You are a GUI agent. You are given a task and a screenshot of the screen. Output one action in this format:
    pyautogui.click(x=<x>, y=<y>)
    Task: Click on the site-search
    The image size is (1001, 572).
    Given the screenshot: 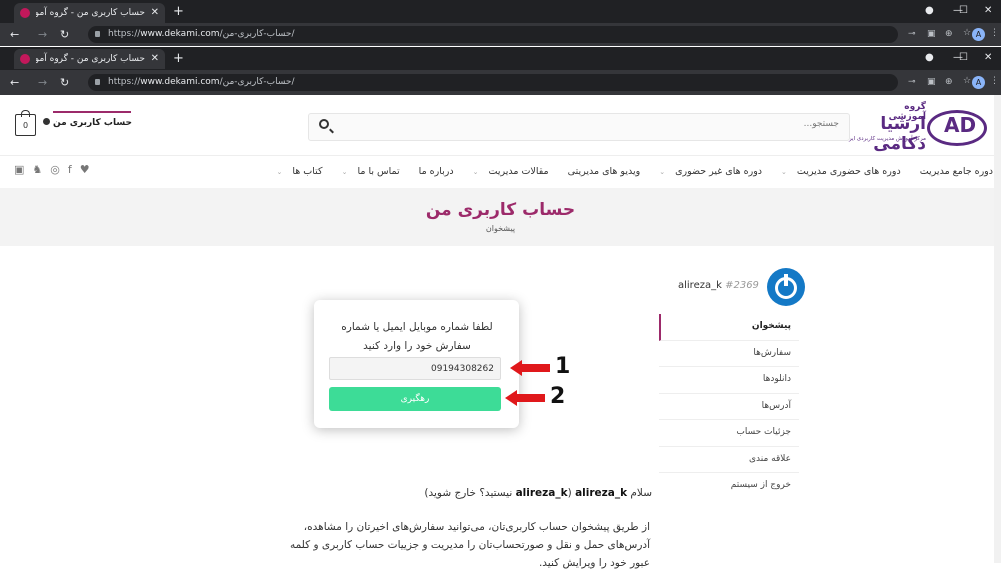 What is the action you would take?
    pyautogui.click(x=579, y=127)
    